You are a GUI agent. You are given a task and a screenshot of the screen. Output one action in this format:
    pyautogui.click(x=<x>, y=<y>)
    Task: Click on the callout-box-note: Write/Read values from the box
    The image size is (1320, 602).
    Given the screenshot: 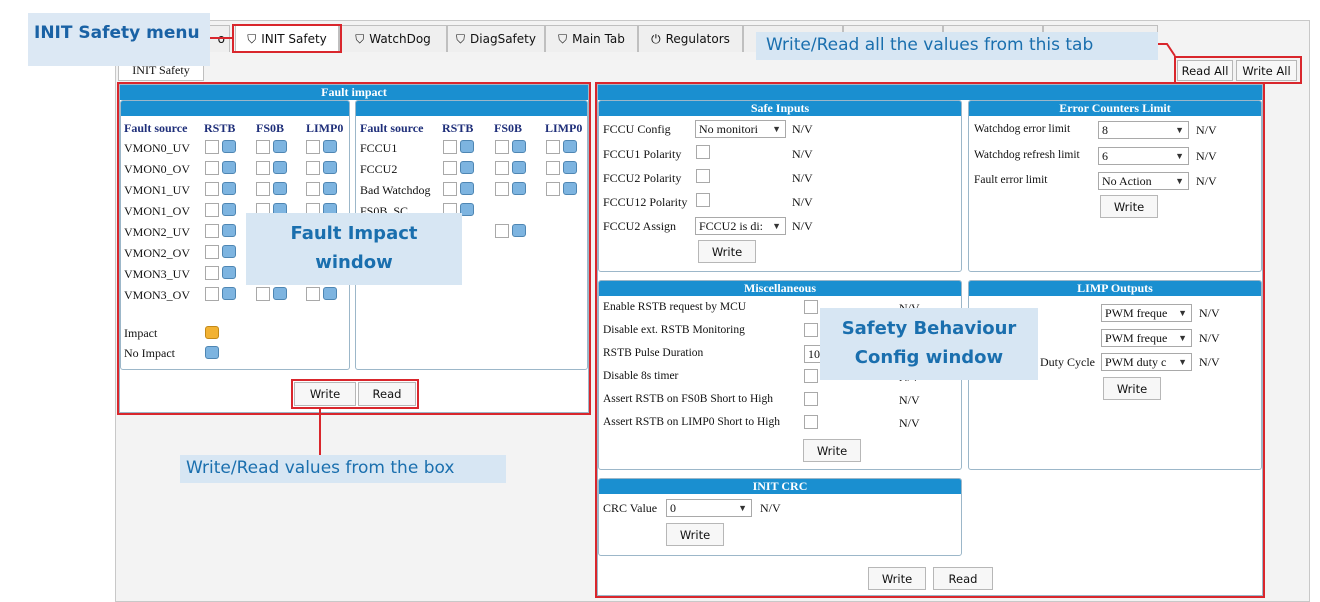 What is the action you would take?
    pyautogui.click(x=343, y=469)
    